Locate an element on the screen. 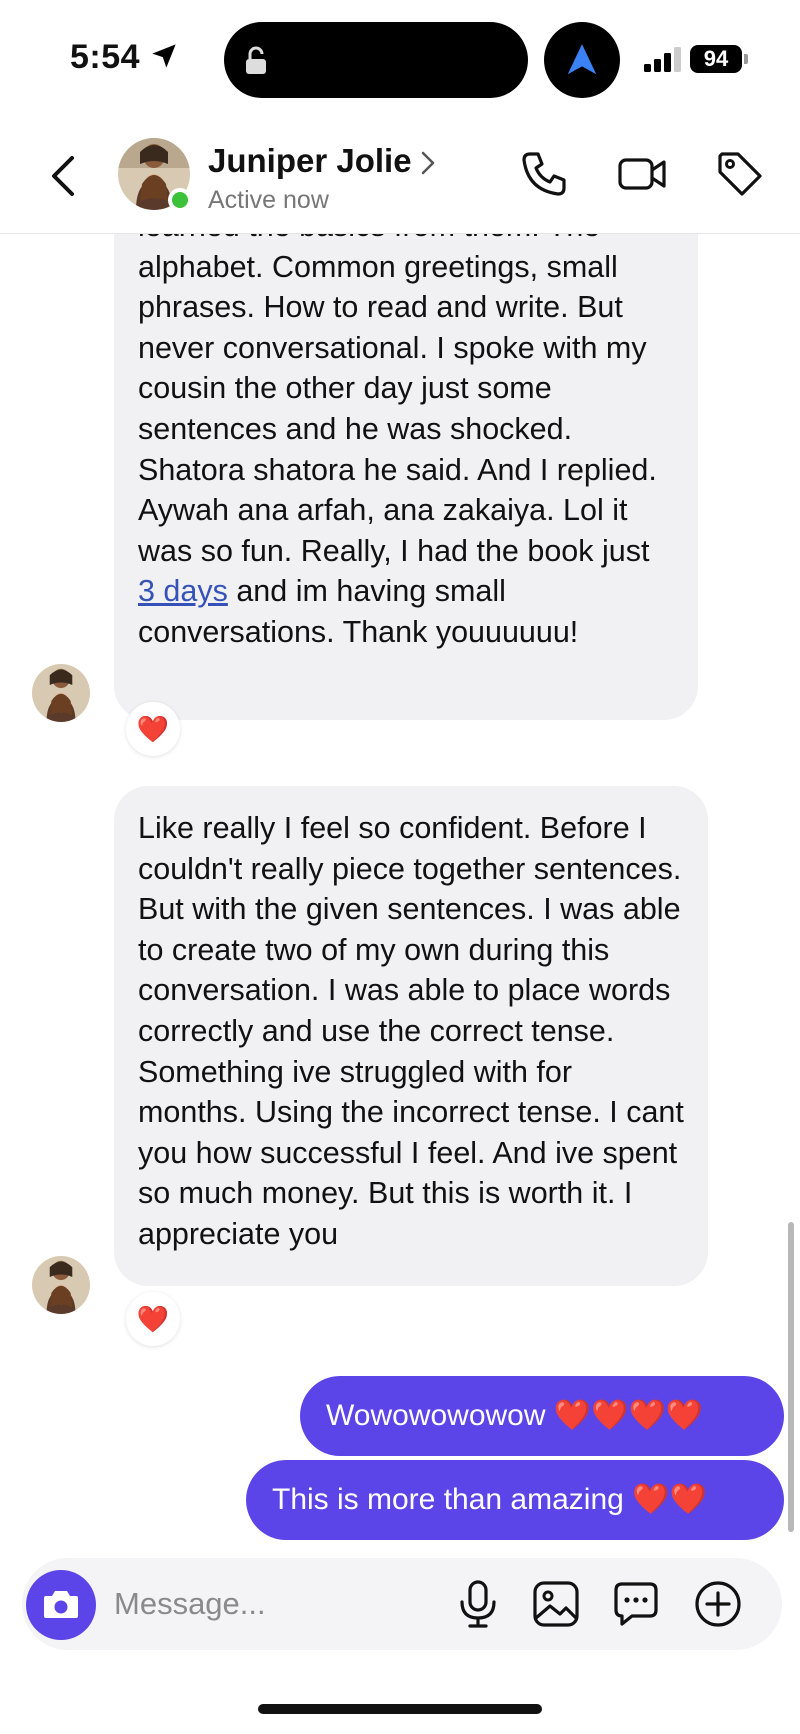 The image size is (800, 1734). status-time: 5:54 is located at coordinates (105, 57).